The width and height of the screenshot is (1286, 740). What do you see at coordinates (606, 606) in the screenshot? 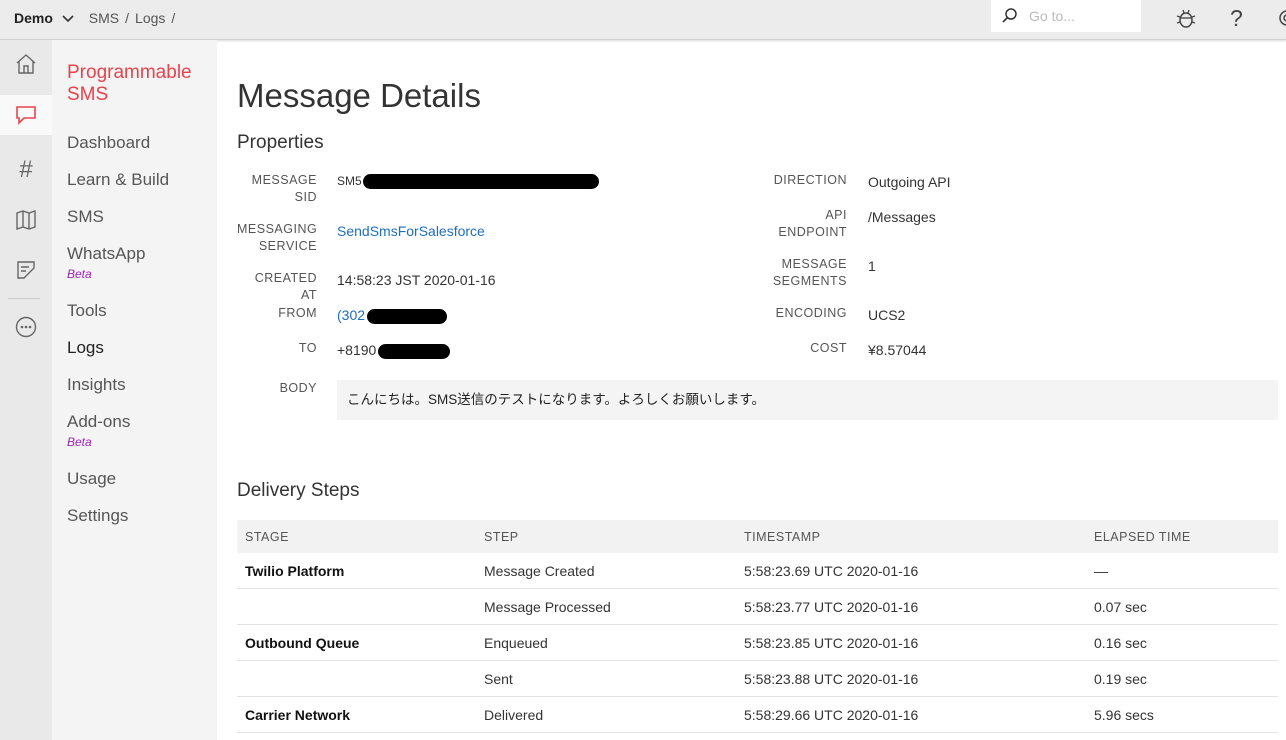
I see `step-cell: Message Processed` at bounding box center [606, 606].